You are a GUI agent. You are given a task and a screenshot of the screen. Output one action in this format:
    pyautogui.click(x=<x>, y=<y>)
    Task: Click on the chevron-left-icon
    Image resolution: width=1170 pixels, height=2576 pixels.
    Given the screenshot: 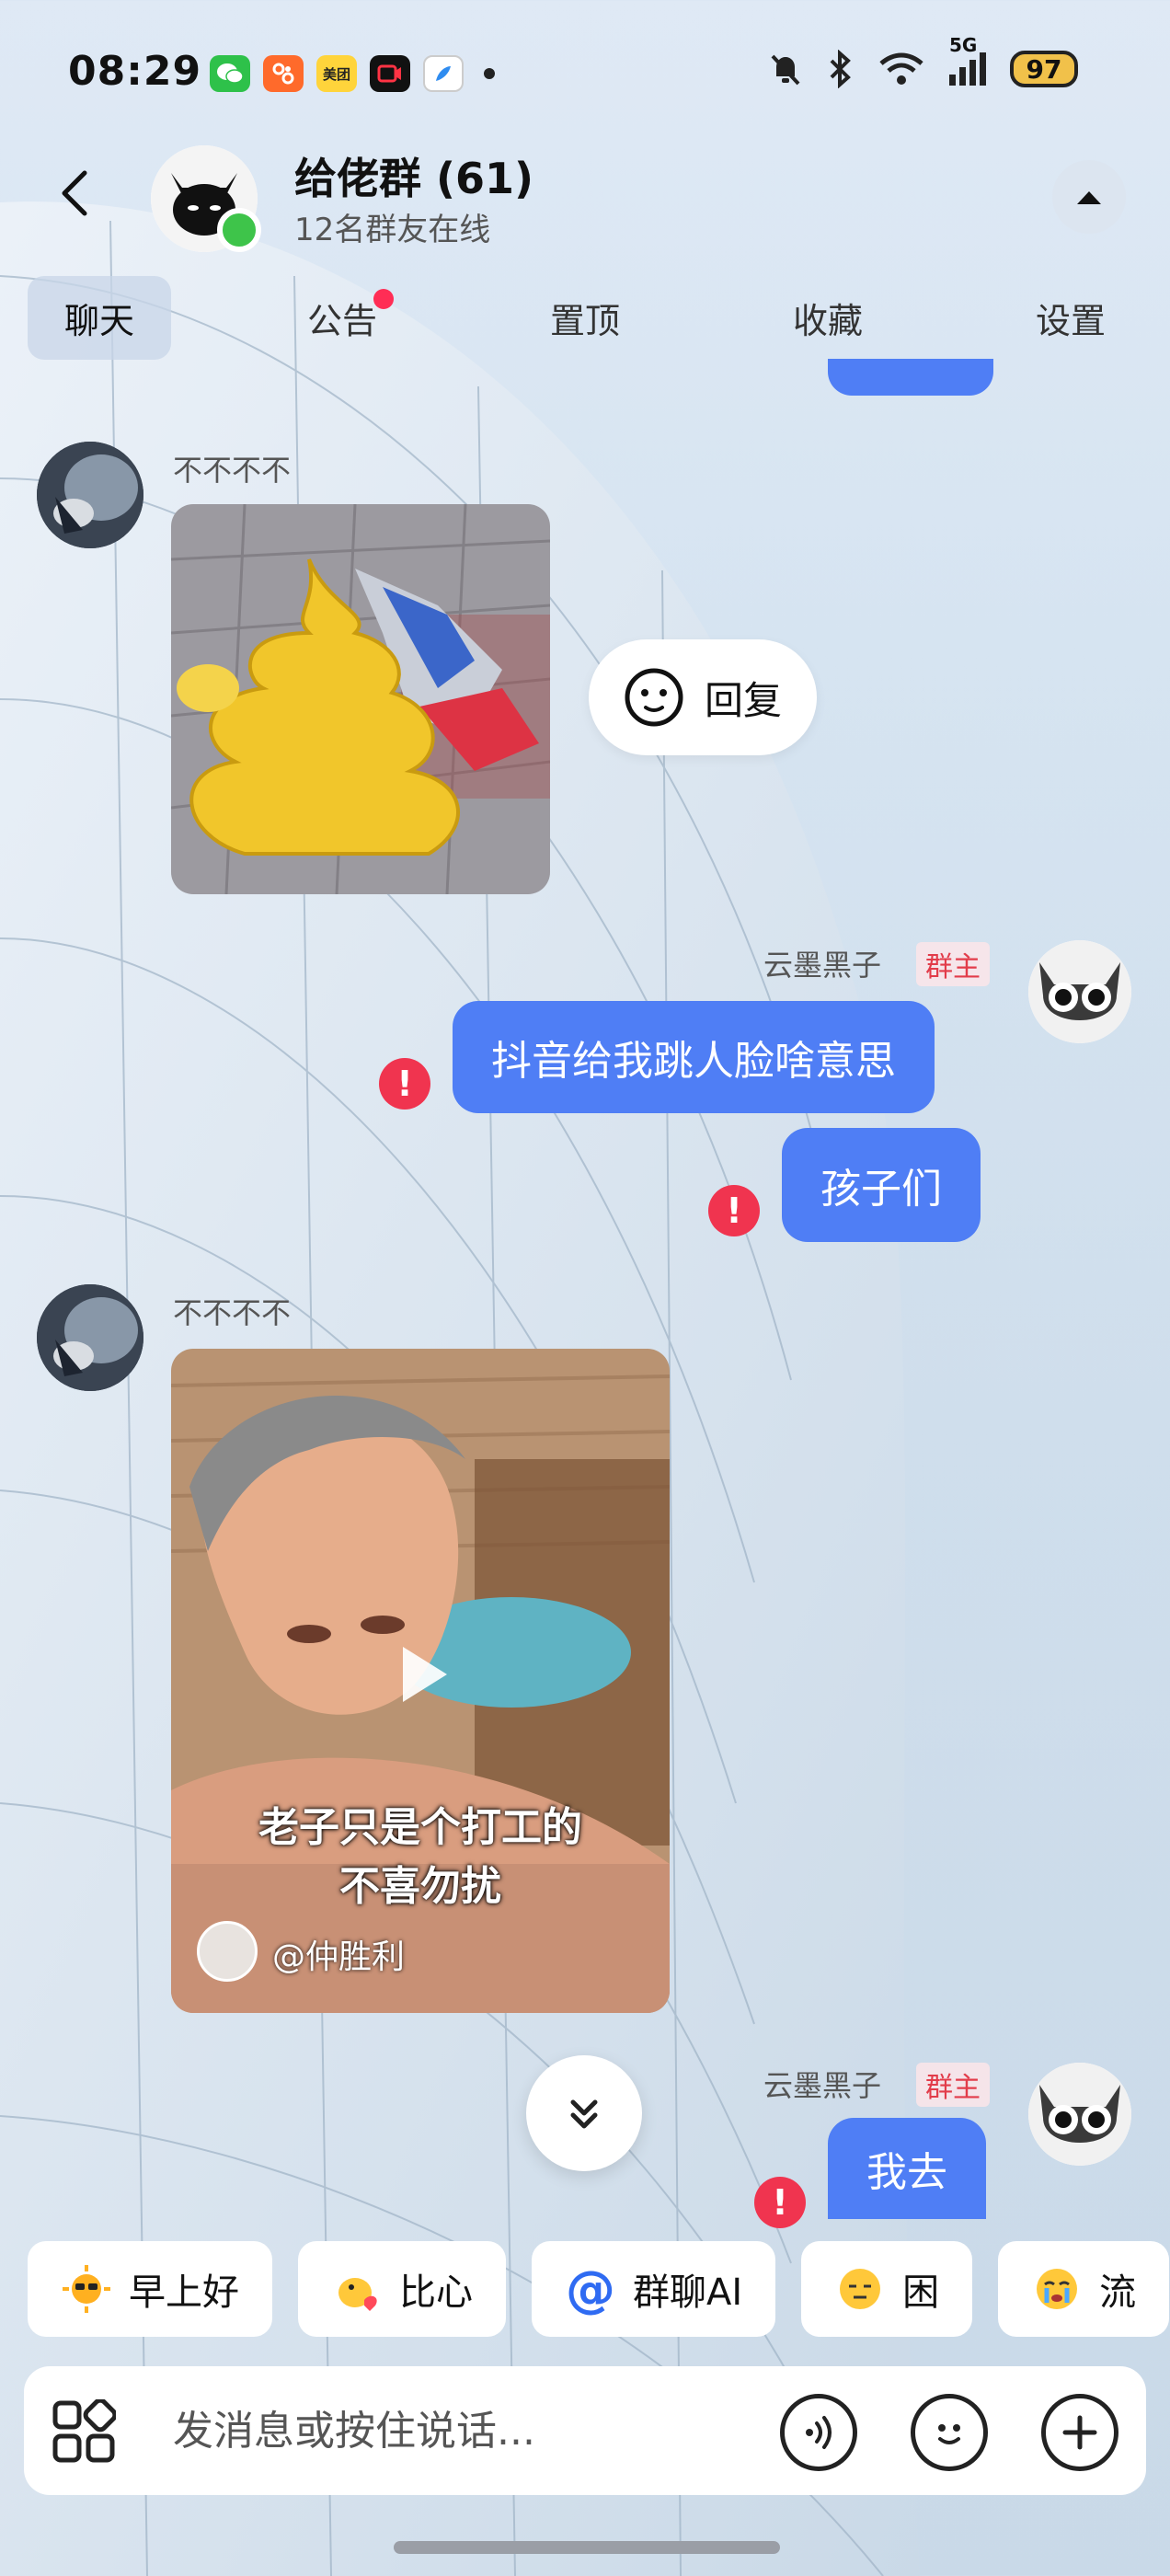 What is the action you would take?
    pyautogui.click(x=74, y=193)
    